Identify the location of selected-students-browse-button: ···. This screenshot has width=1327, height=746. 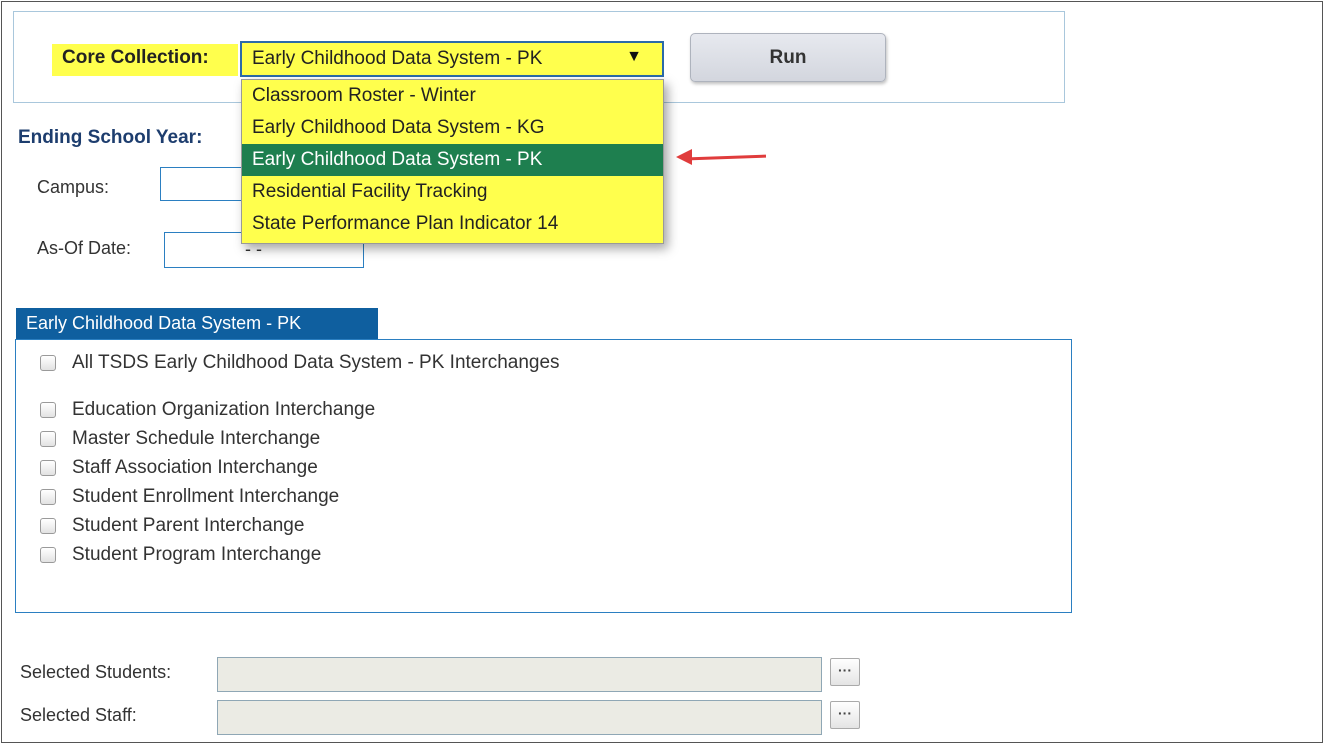
(845, 672).